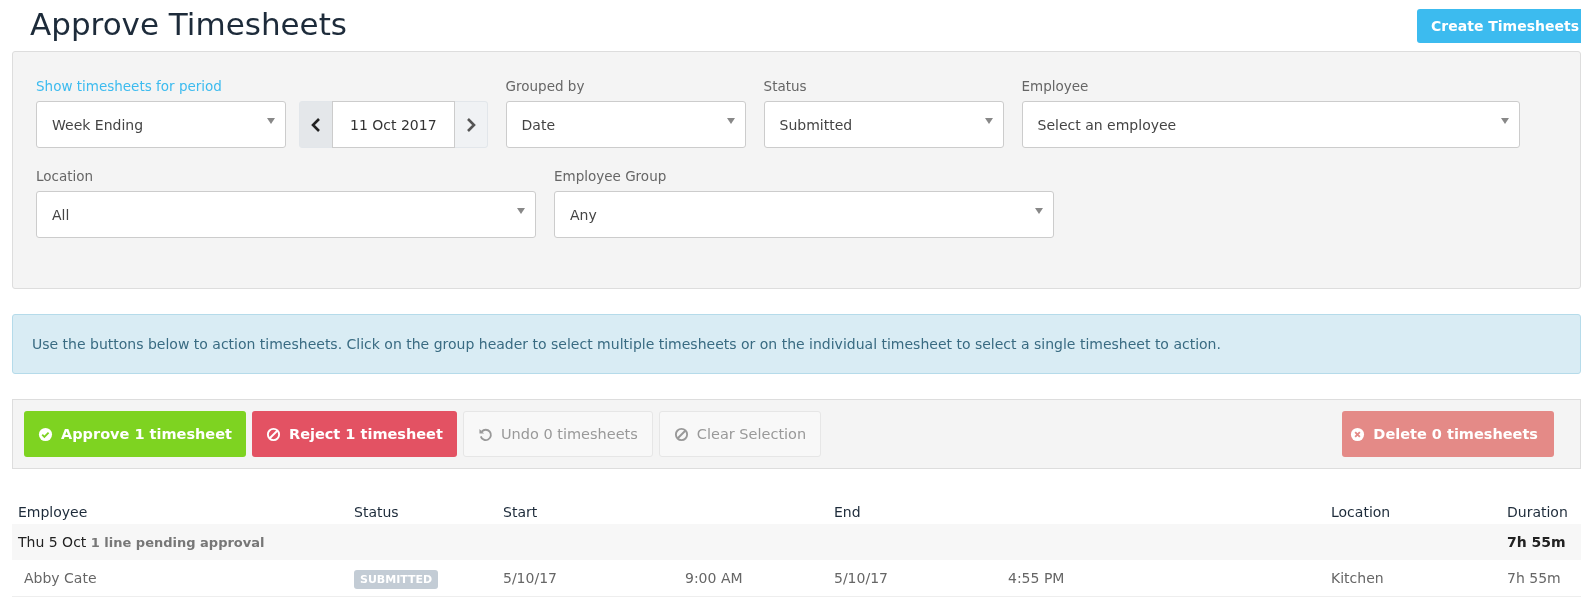 This screenshot has height=614, width=1593. Describe the element at coordinates (1537, 542) in the screenshot. I see `group-duration: 7h 55m` at that location.